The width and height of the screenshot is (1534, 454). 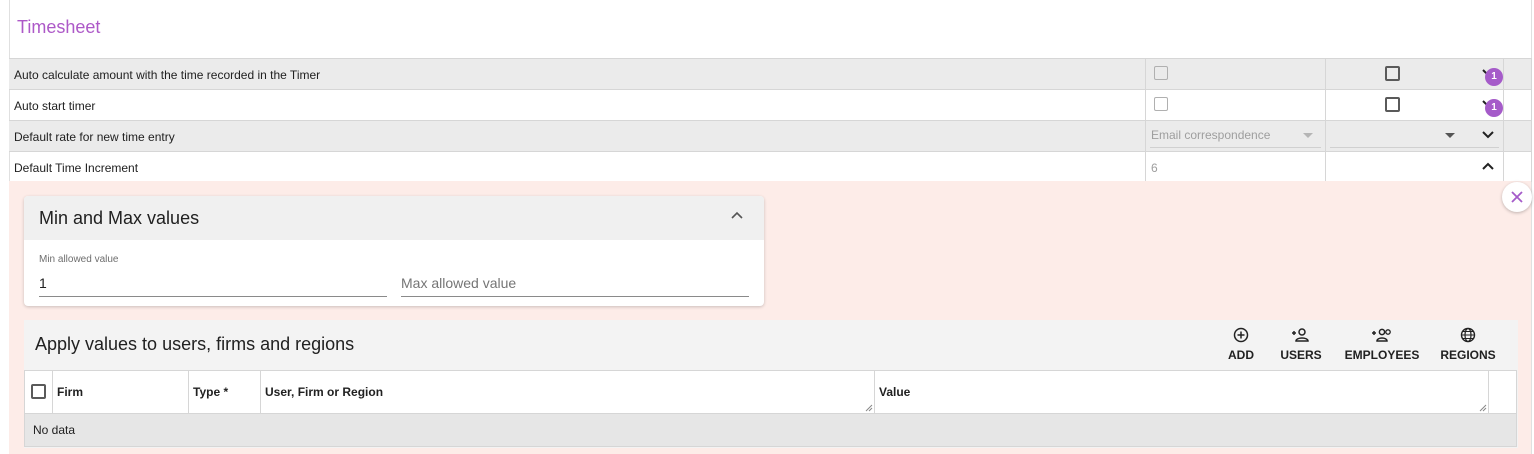 What do you see at coordinates (770, 166) in the screenshot?
I see `setting-row-time-increment: Default Time Increment 6` at bounding box center [770, 166].